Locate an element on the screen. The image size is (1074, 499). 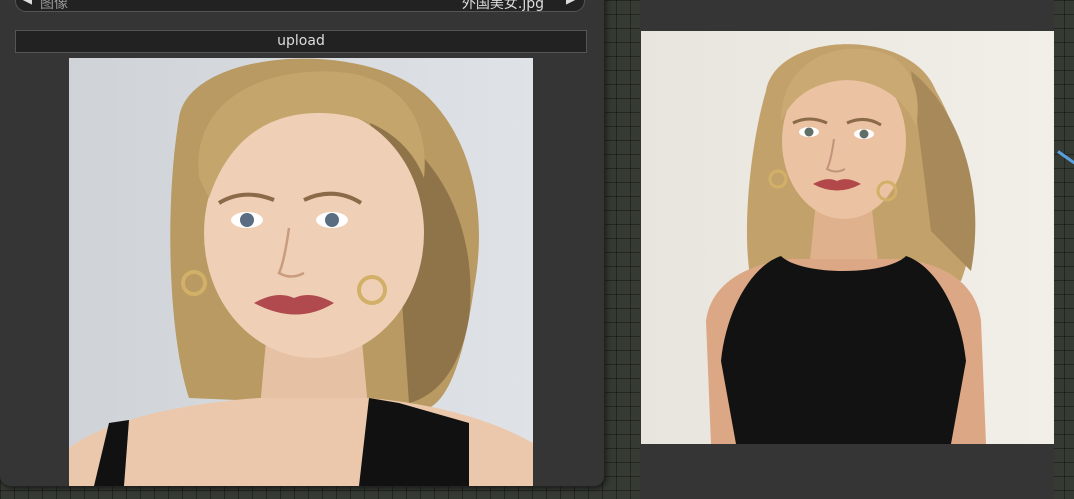
image-combo-label: 图像 is located at coordinates (54, 6).